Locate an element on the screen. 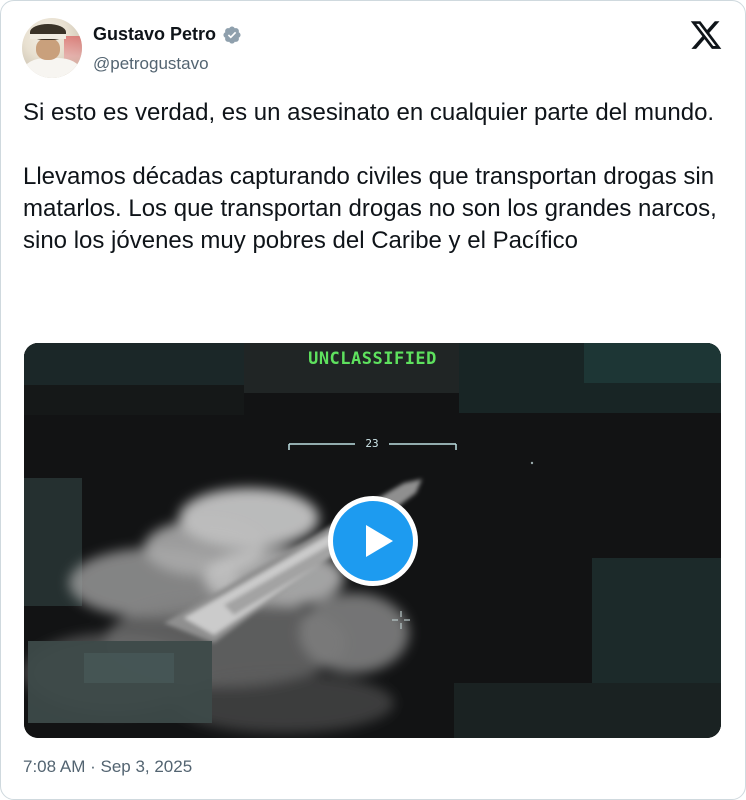 This screenshot has width=746, height=800. scale-value: 23 is located at coordinates (372, 443).